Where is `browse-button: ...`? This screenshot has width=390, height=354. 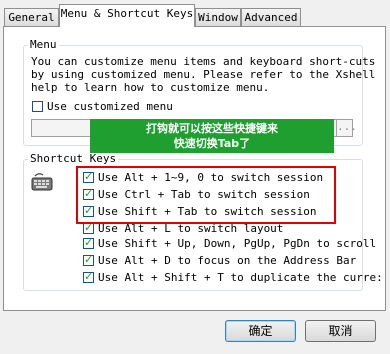
browse-button: ... is located at coordinates (346, 128).